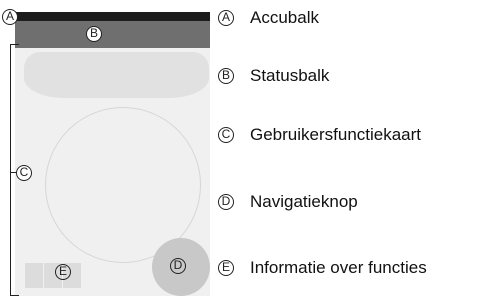  Describe the element at coordinates (226, 76) in the screenshot. I see `legend-marker: B` at that location.